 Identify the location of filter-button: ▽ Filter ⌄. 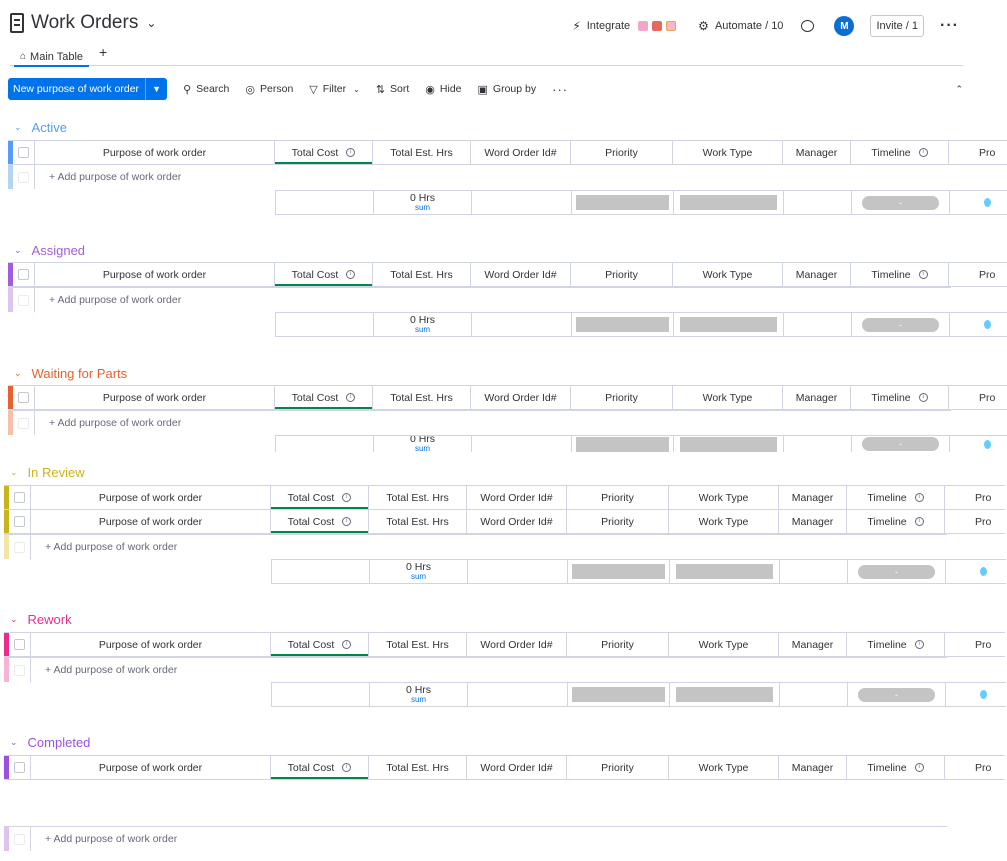
(334, 89).